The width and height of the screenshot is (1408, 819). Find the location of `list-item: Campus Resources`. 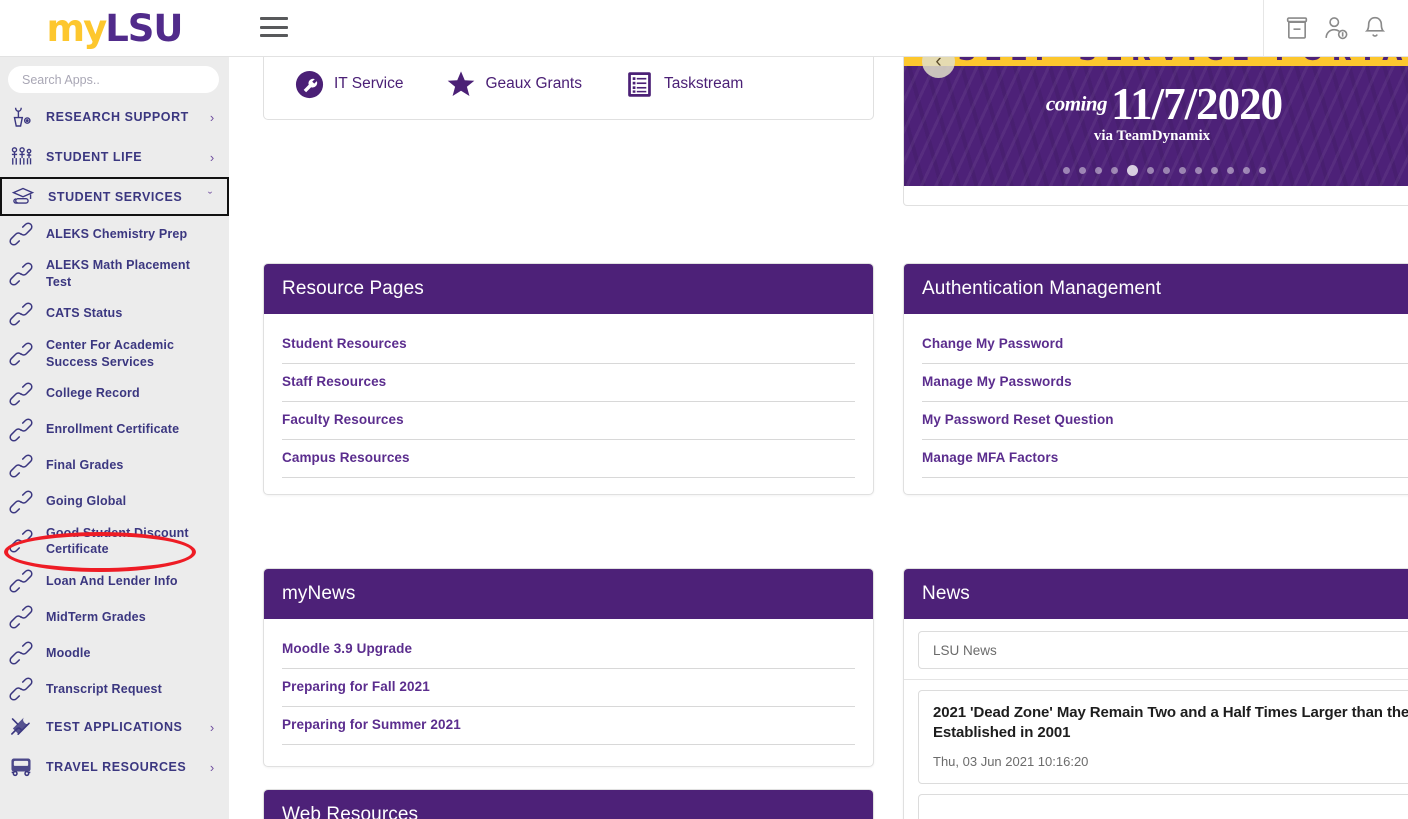

list-item: Campus Resources is located at coordinates (568, 459).